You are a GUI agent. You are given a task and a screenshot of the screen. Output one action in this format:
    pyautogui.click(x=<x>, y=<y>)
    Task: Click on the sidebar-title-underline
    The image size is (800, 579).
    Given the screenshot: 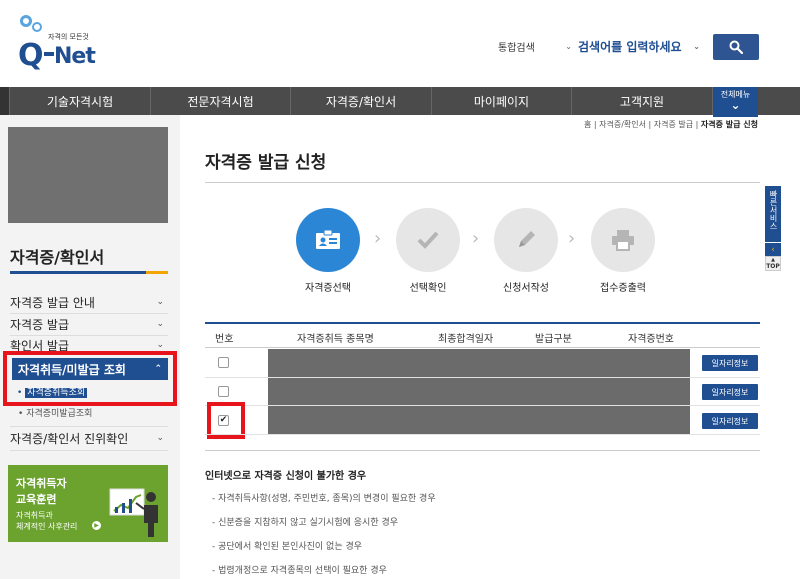 What is the action you would take?
    pyautogui.click(x=89, y=272)
    